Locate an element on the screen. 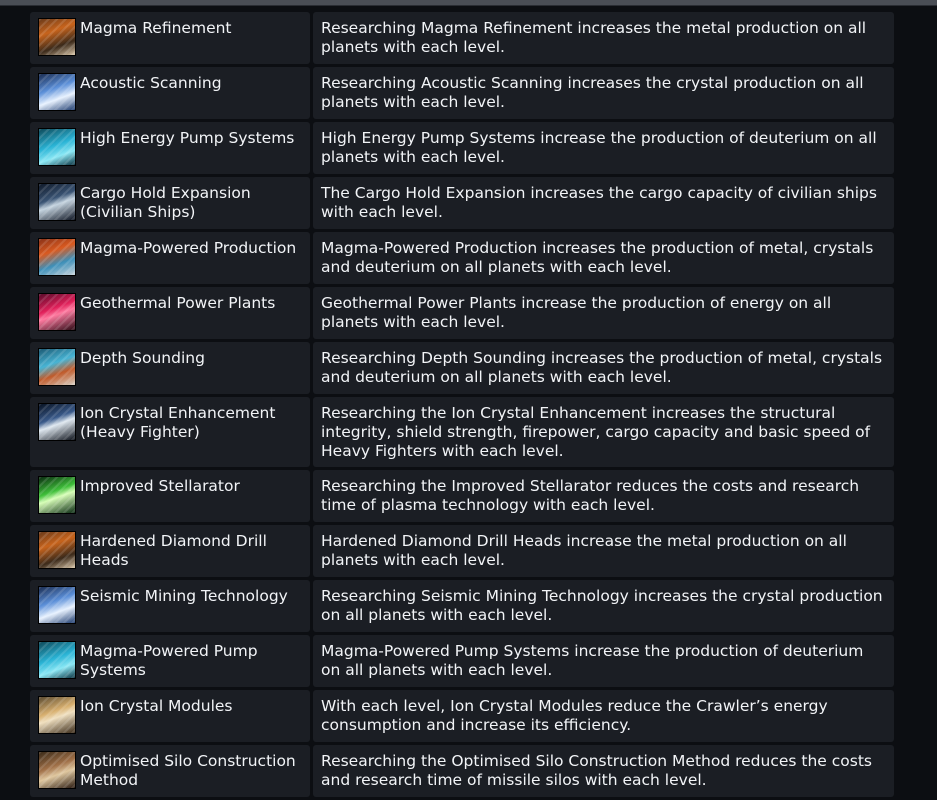 The width and height of the screenshot is (937, 800). tech-name: Acoustic Scanning is located at coordinates (151, 83).